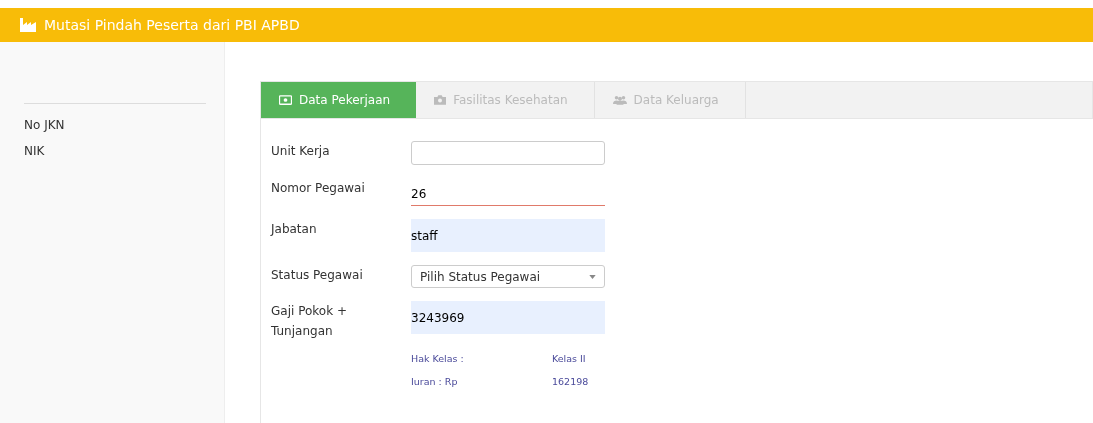  I want to click on users-icon, so click(619, 100).